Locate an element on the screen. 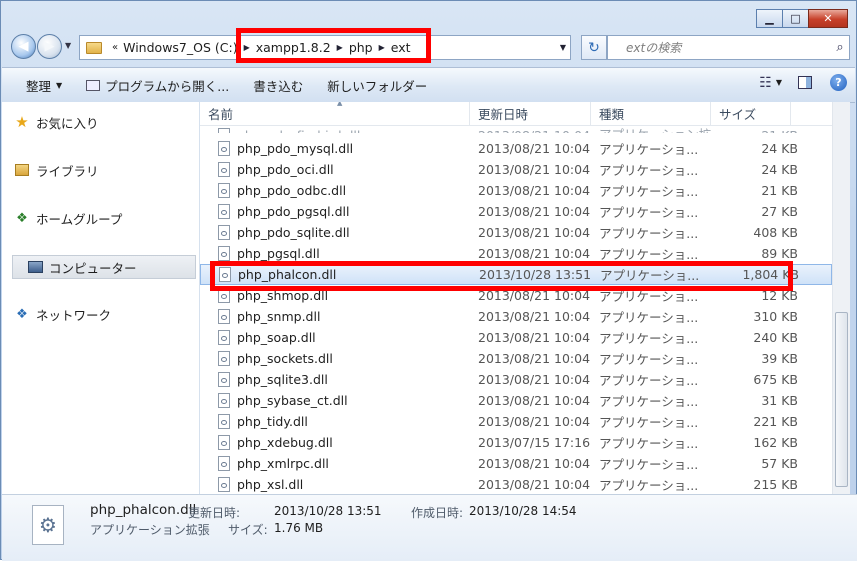 The image size is (857, 561). file-name: php_xmlrpc.dll is located at coordinates (283, 463).